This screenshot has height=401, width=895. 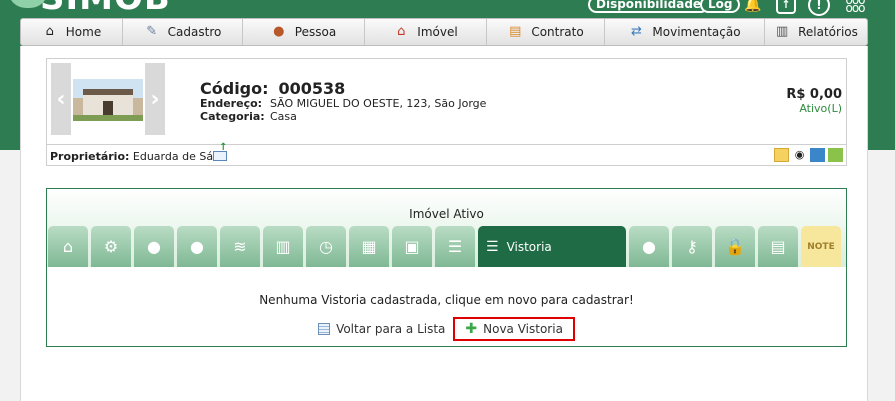 I want to click on nav-label: Pessoa, so click(x=315, y=32).